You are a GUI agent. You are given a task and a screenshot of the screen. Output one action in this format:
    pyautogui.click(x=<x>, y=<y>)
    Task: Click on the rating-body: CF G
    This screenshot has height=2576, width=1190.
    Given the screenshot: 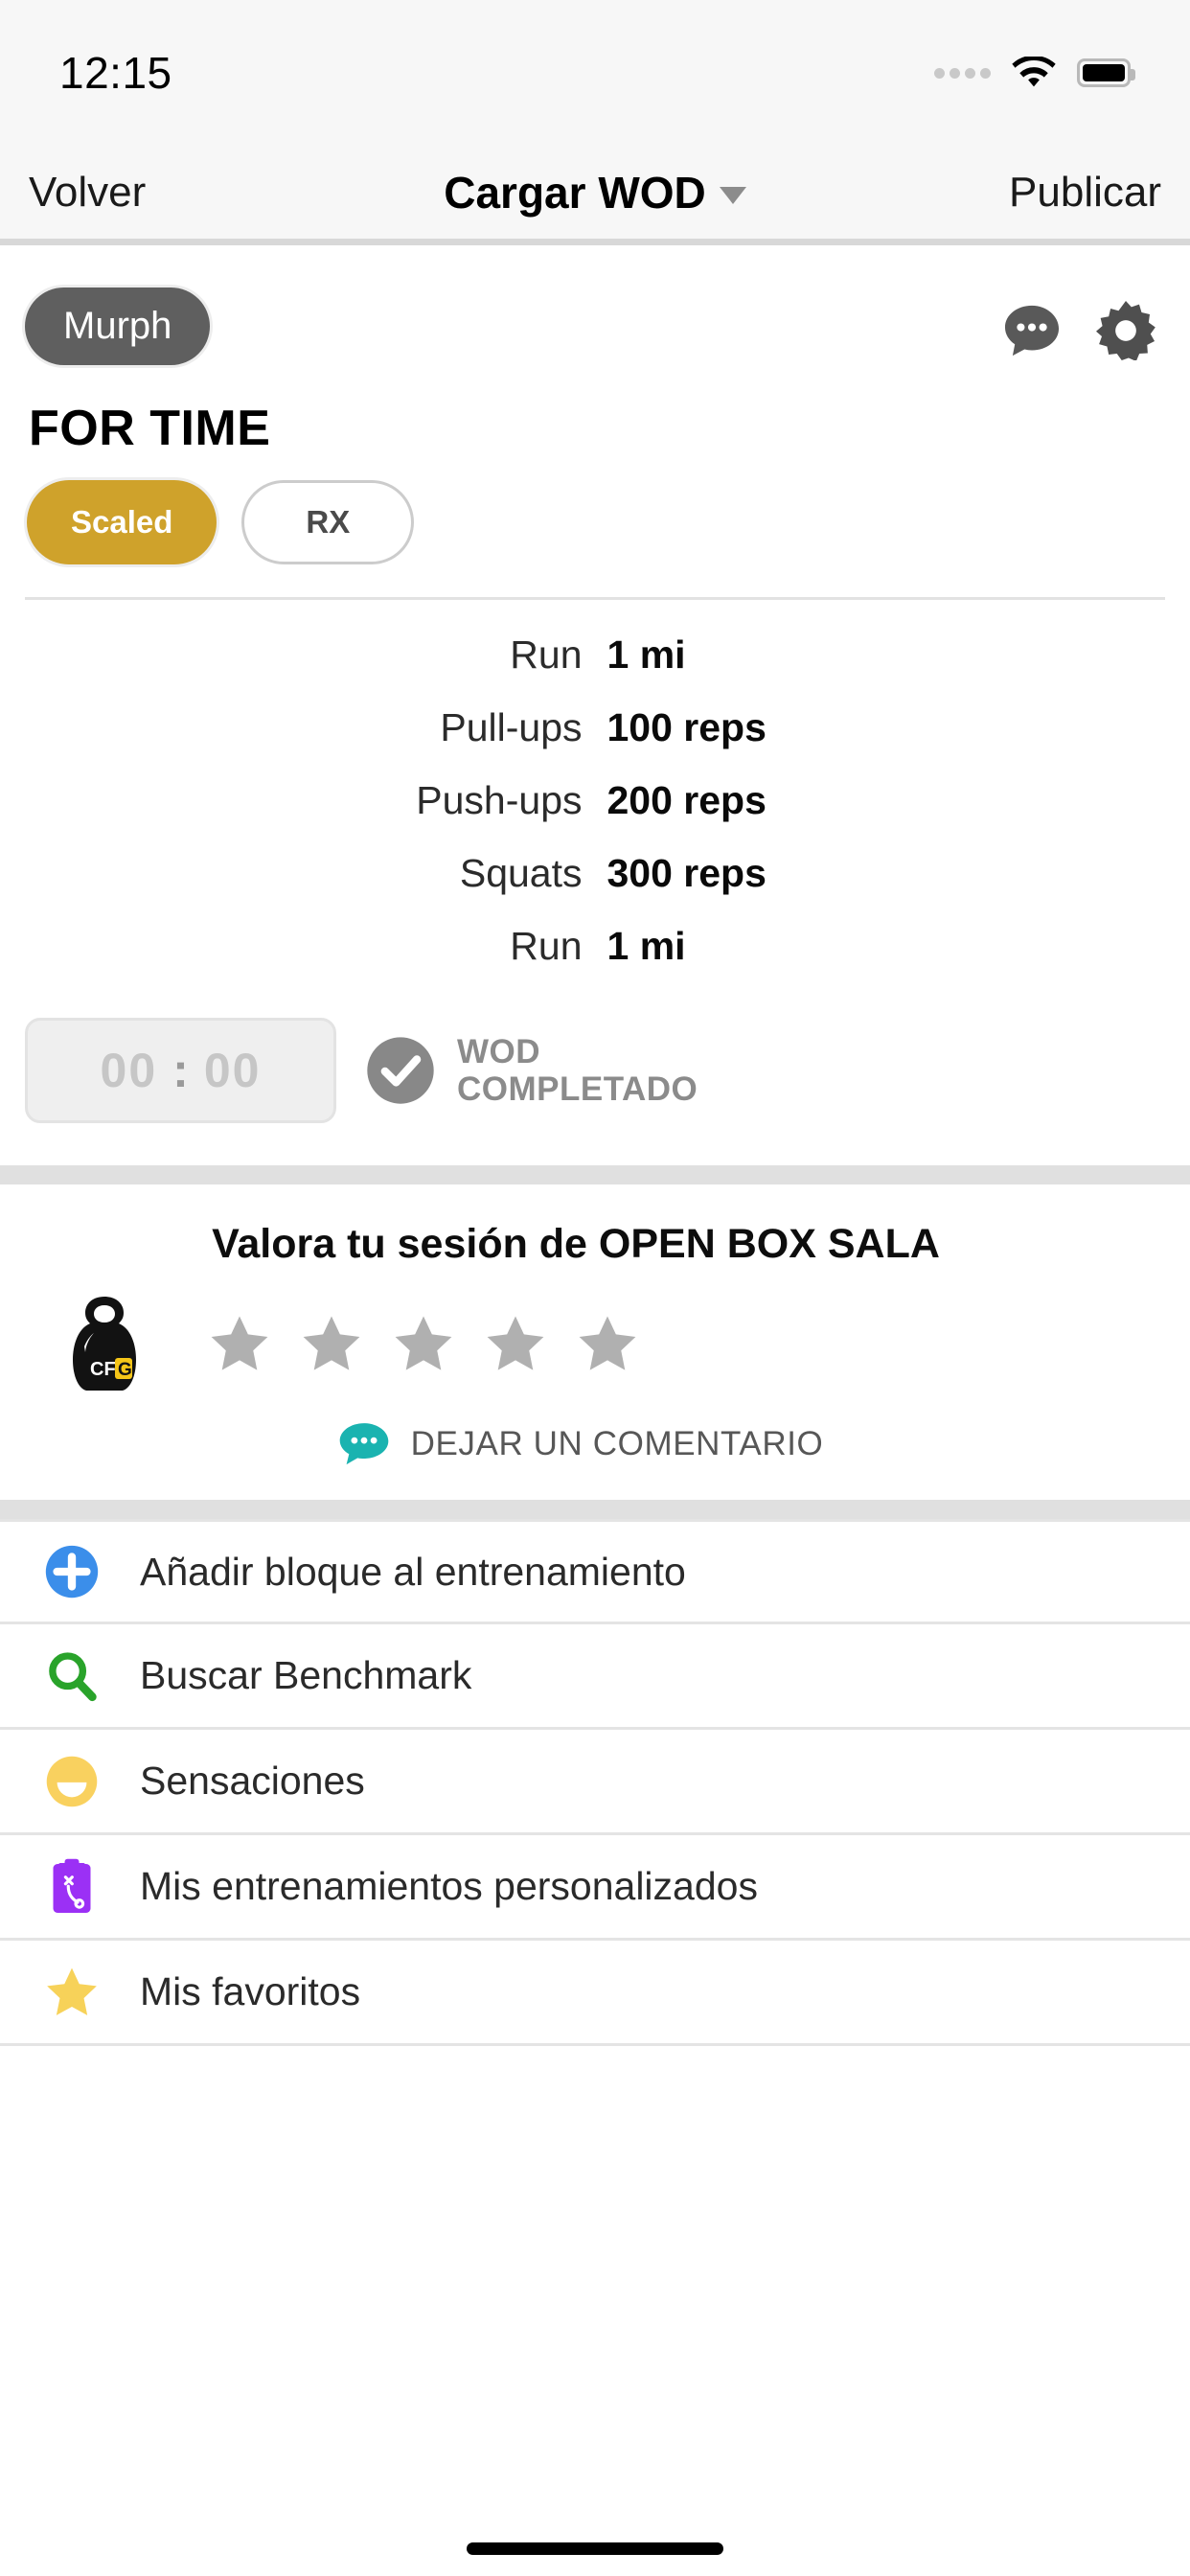 What is the action you would take?
    pyautogui.click(x=595, y=1343)
    